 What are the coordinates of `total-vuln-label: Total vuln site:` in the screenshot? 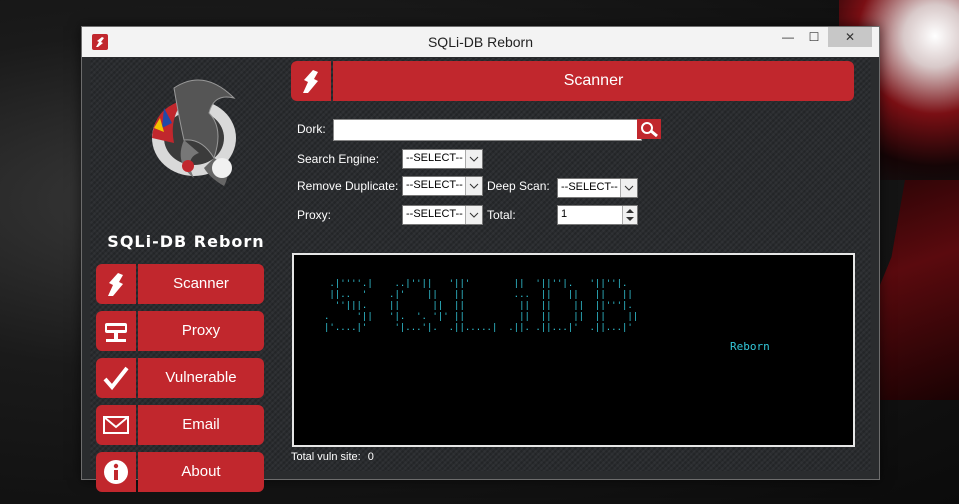 It's located at (326, 457).